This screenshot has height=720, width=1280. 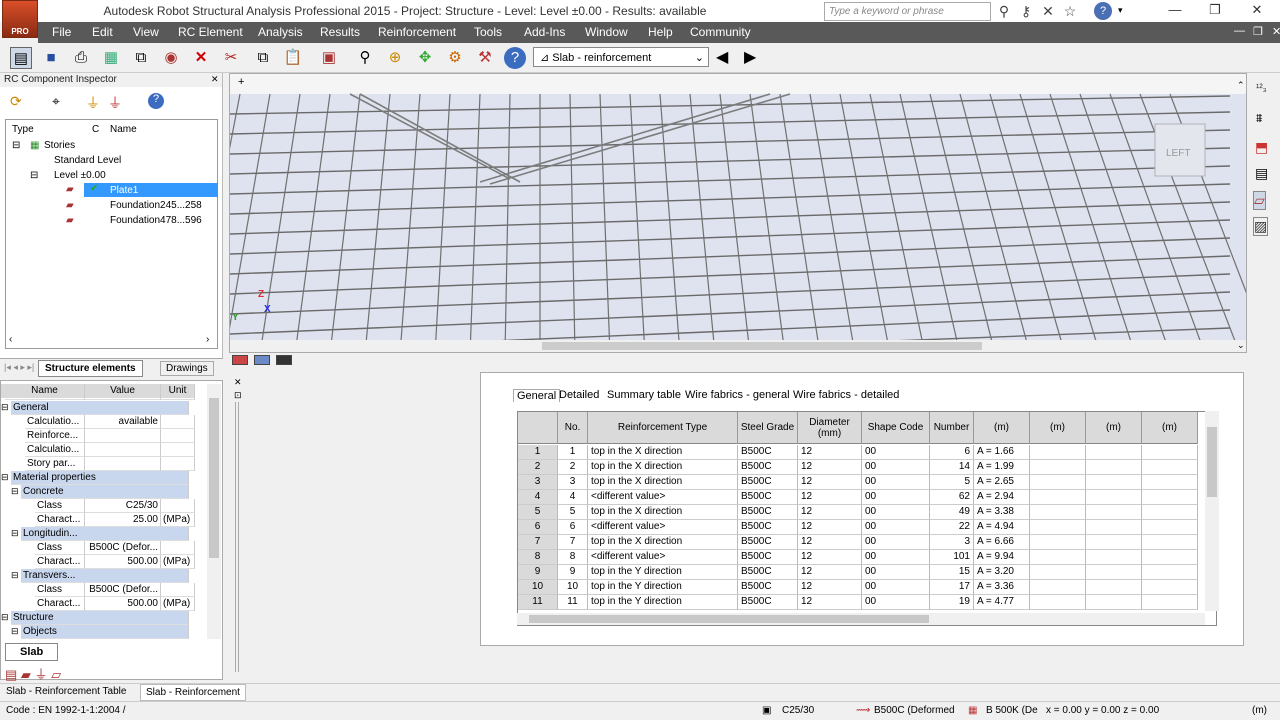 What do you see at coordinates (573, 482) in the screenshot?
I see `table-cell: 3` at bounding box center [573, 482].